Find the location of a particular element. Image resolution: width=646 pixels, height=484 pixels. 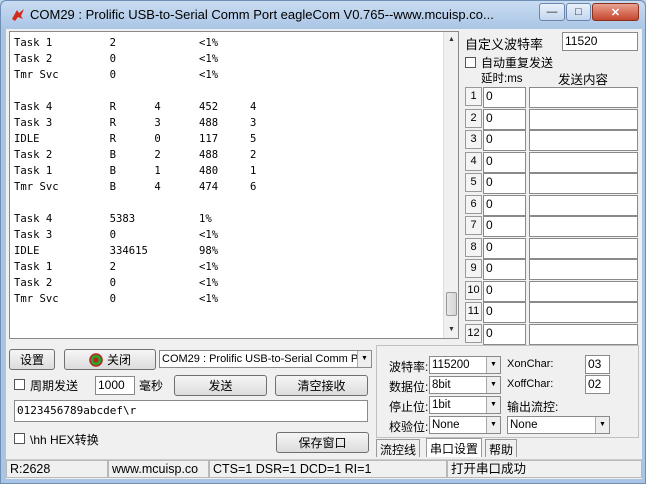

settings-button: 设置 is located at coordinates (32, 359).